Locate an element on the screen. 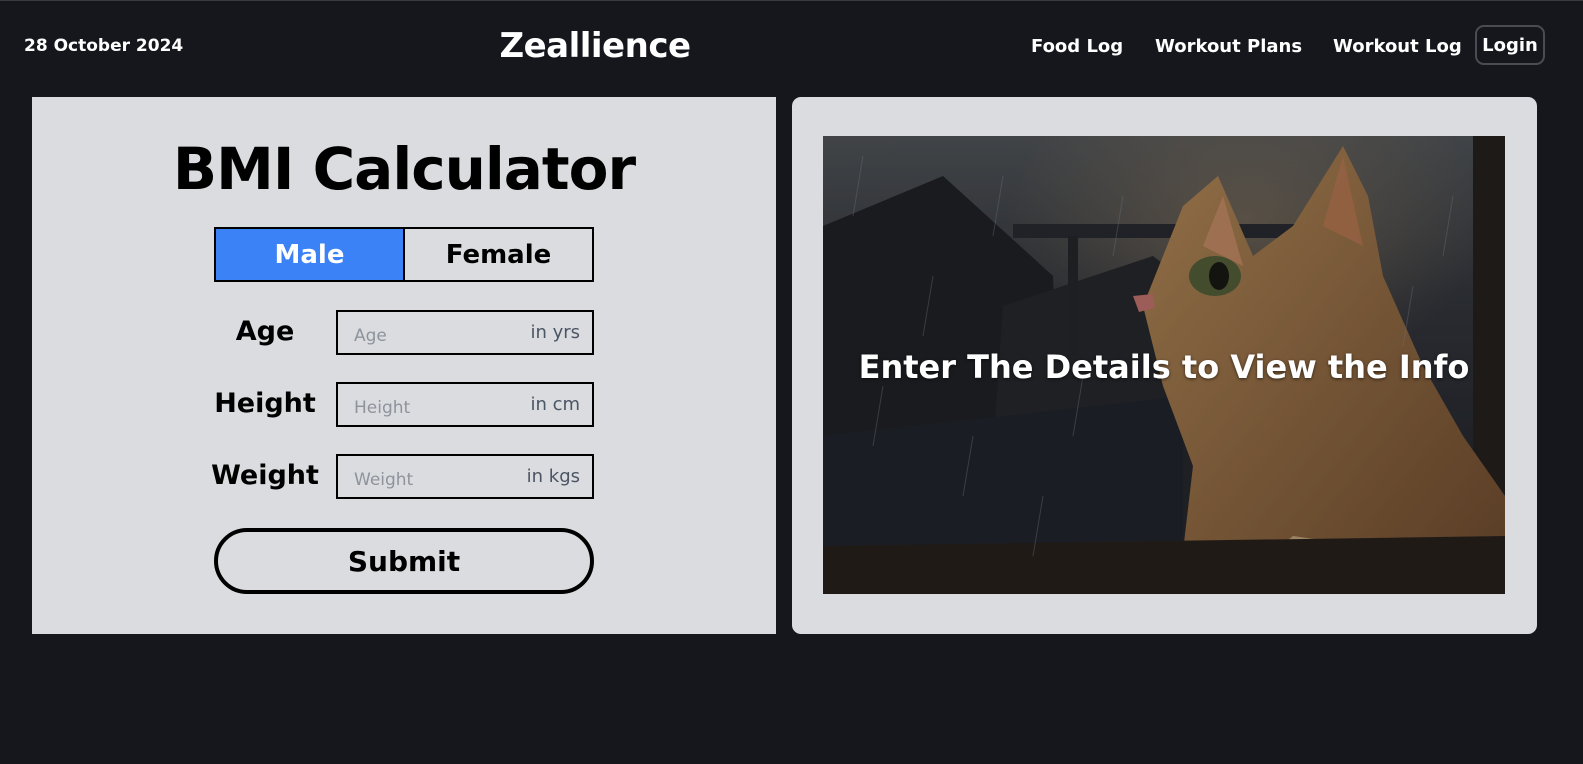 The height and width of the screenshot is (764, 1583). info-message: Enter The Details to View the Info is located at coordinates (1164, 367).